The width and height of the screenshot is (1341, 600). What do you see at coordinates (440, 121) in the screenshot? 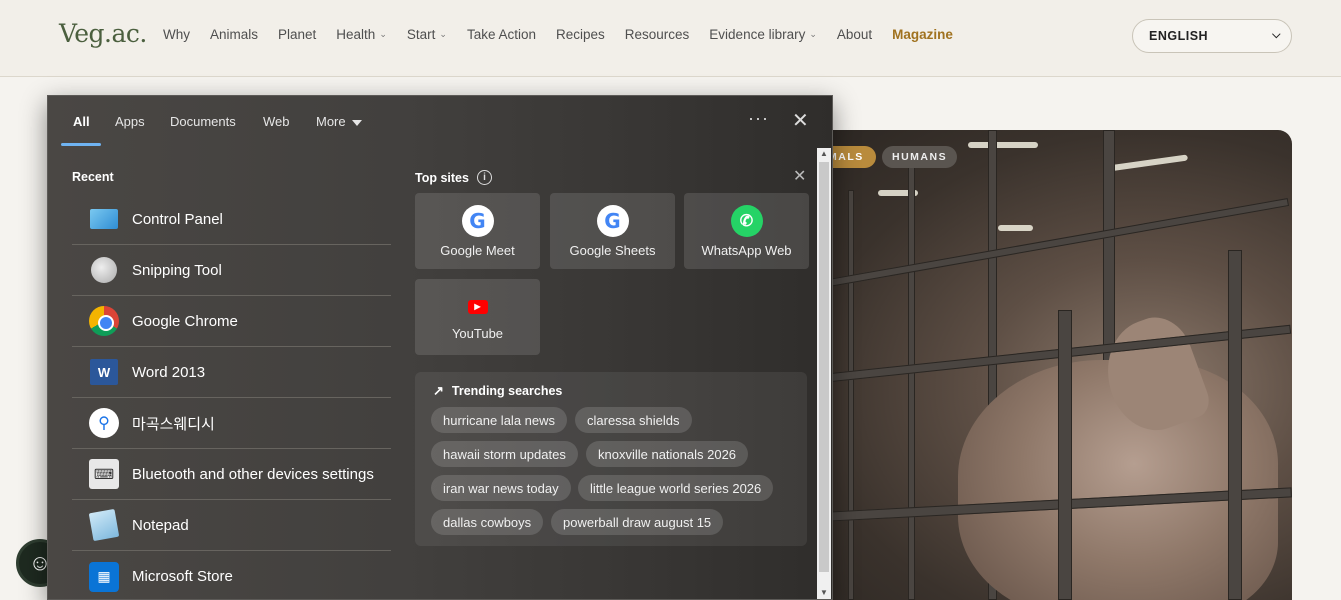
I see `search-tabs: All Apps Documents Web More ··· ✕` at bounding box center [440, 121].